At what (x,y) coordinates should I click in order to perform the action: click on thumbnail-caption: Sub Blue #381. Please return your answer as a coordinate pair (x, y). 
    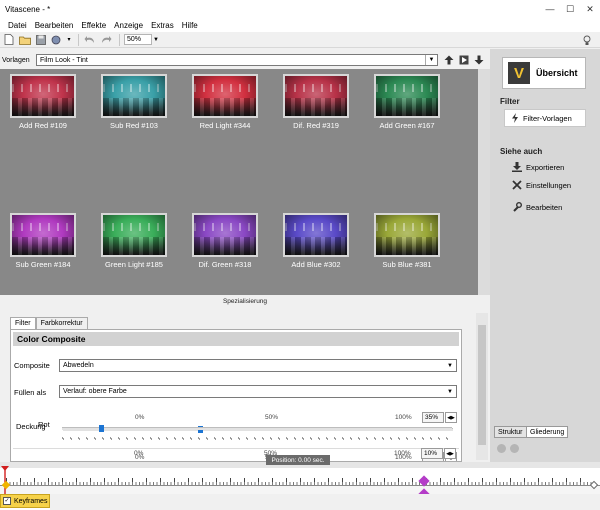
    Looking at the image, I should click on (407, 264).